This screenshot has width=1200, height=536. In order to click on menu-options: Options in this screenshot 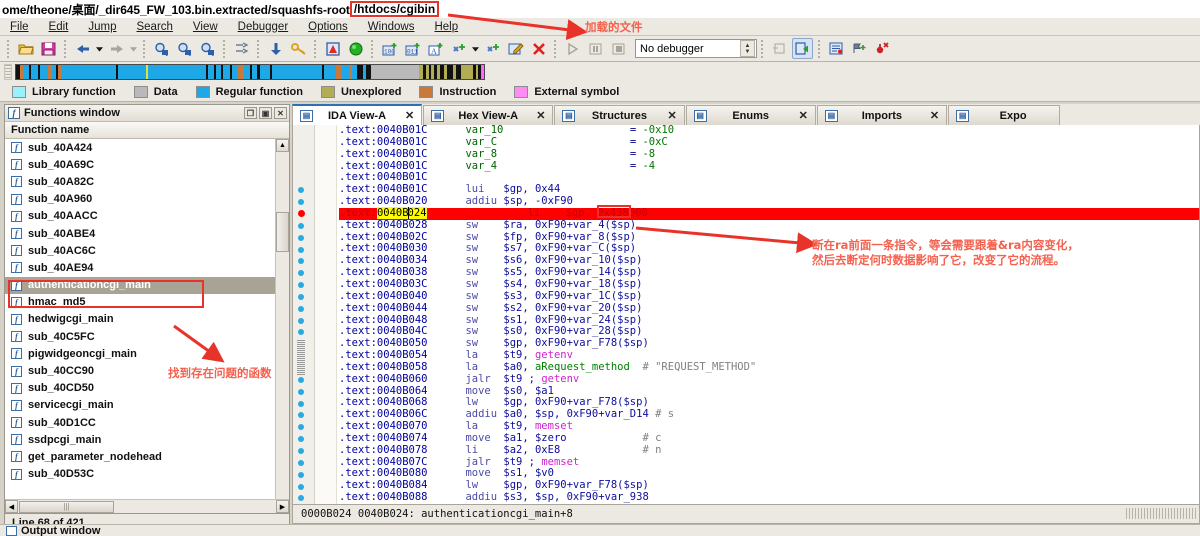, I will do `click(328, 27)`.